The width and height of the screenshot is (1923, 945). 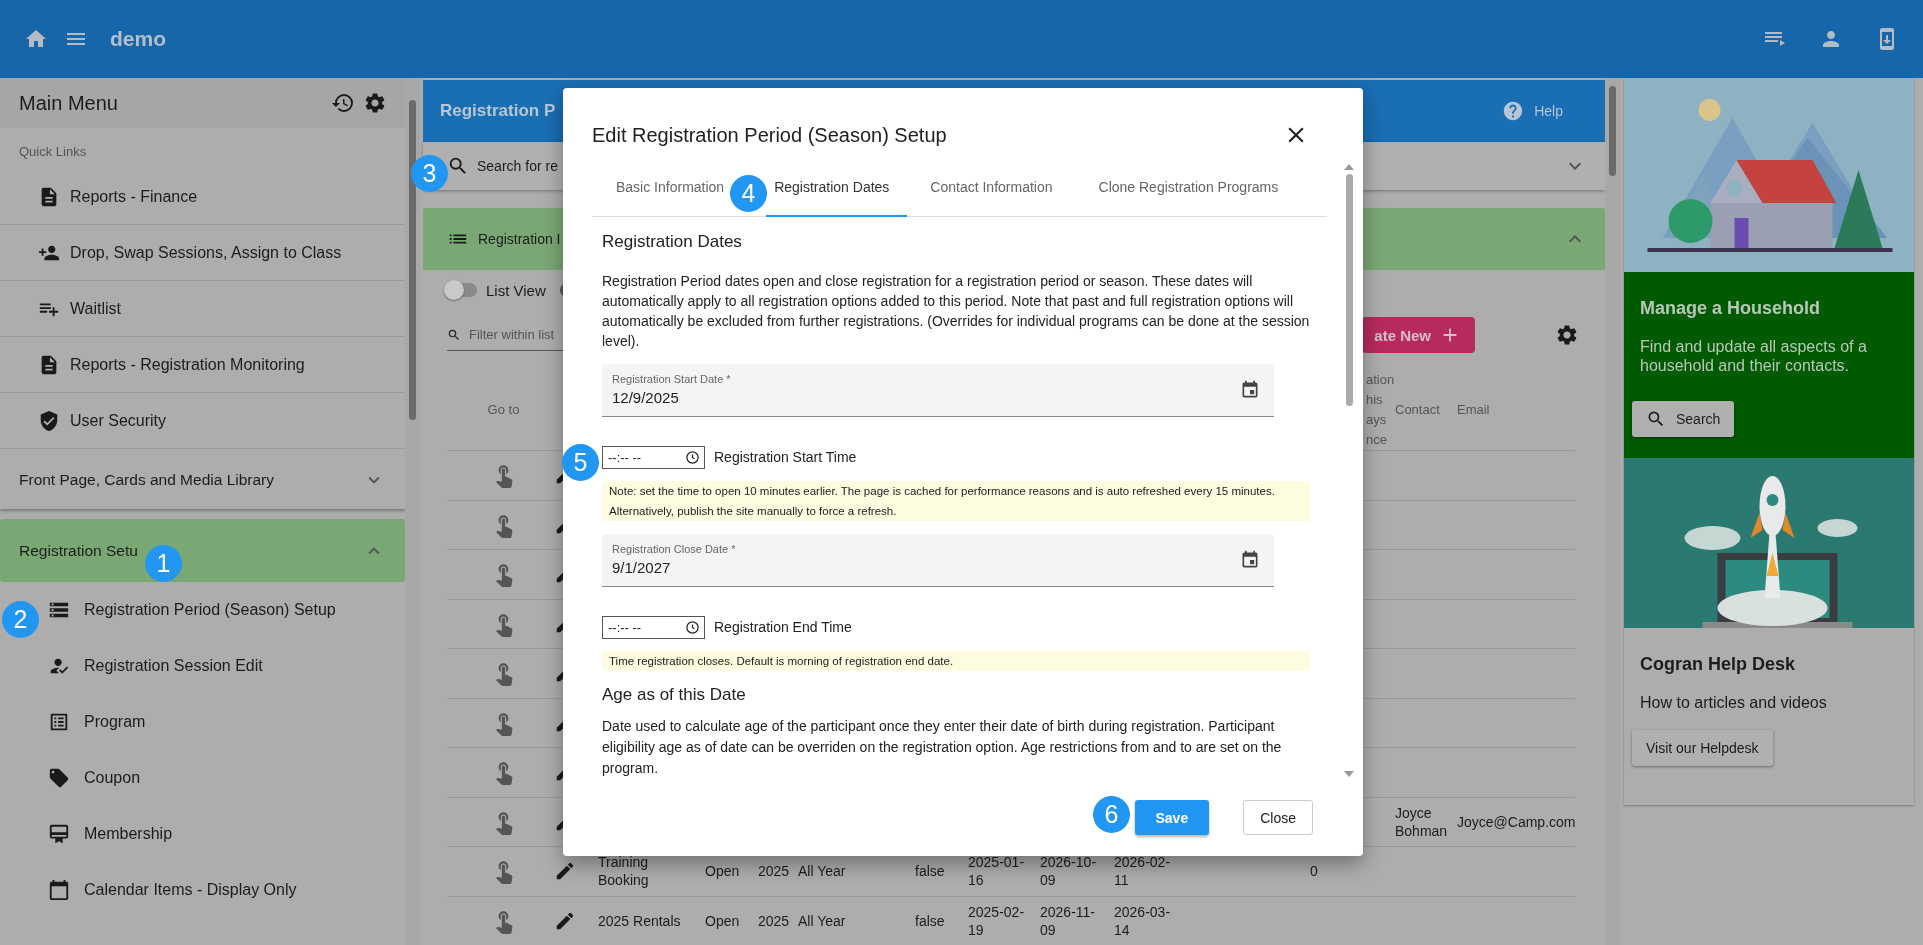 I want to click on table-cell-text: 2025-01-16, so click(x=997, y=871).